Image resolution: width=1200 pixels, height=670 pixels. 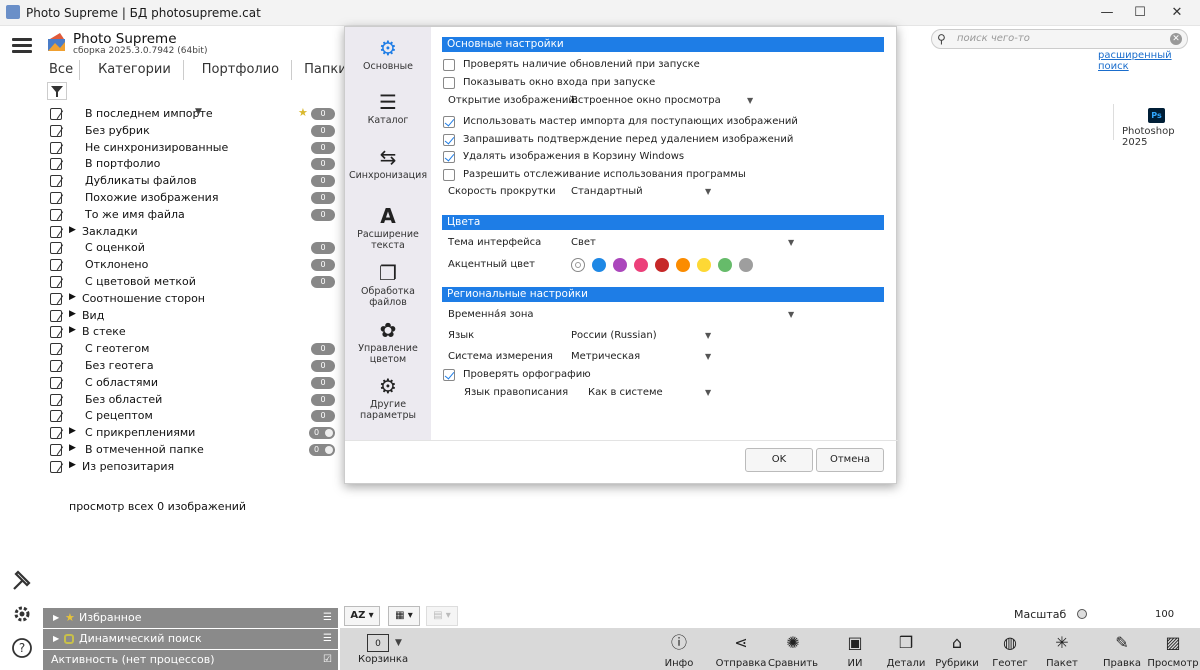 I want to click on share-button: ⋖ Отправка, so click(x=741, y=650).